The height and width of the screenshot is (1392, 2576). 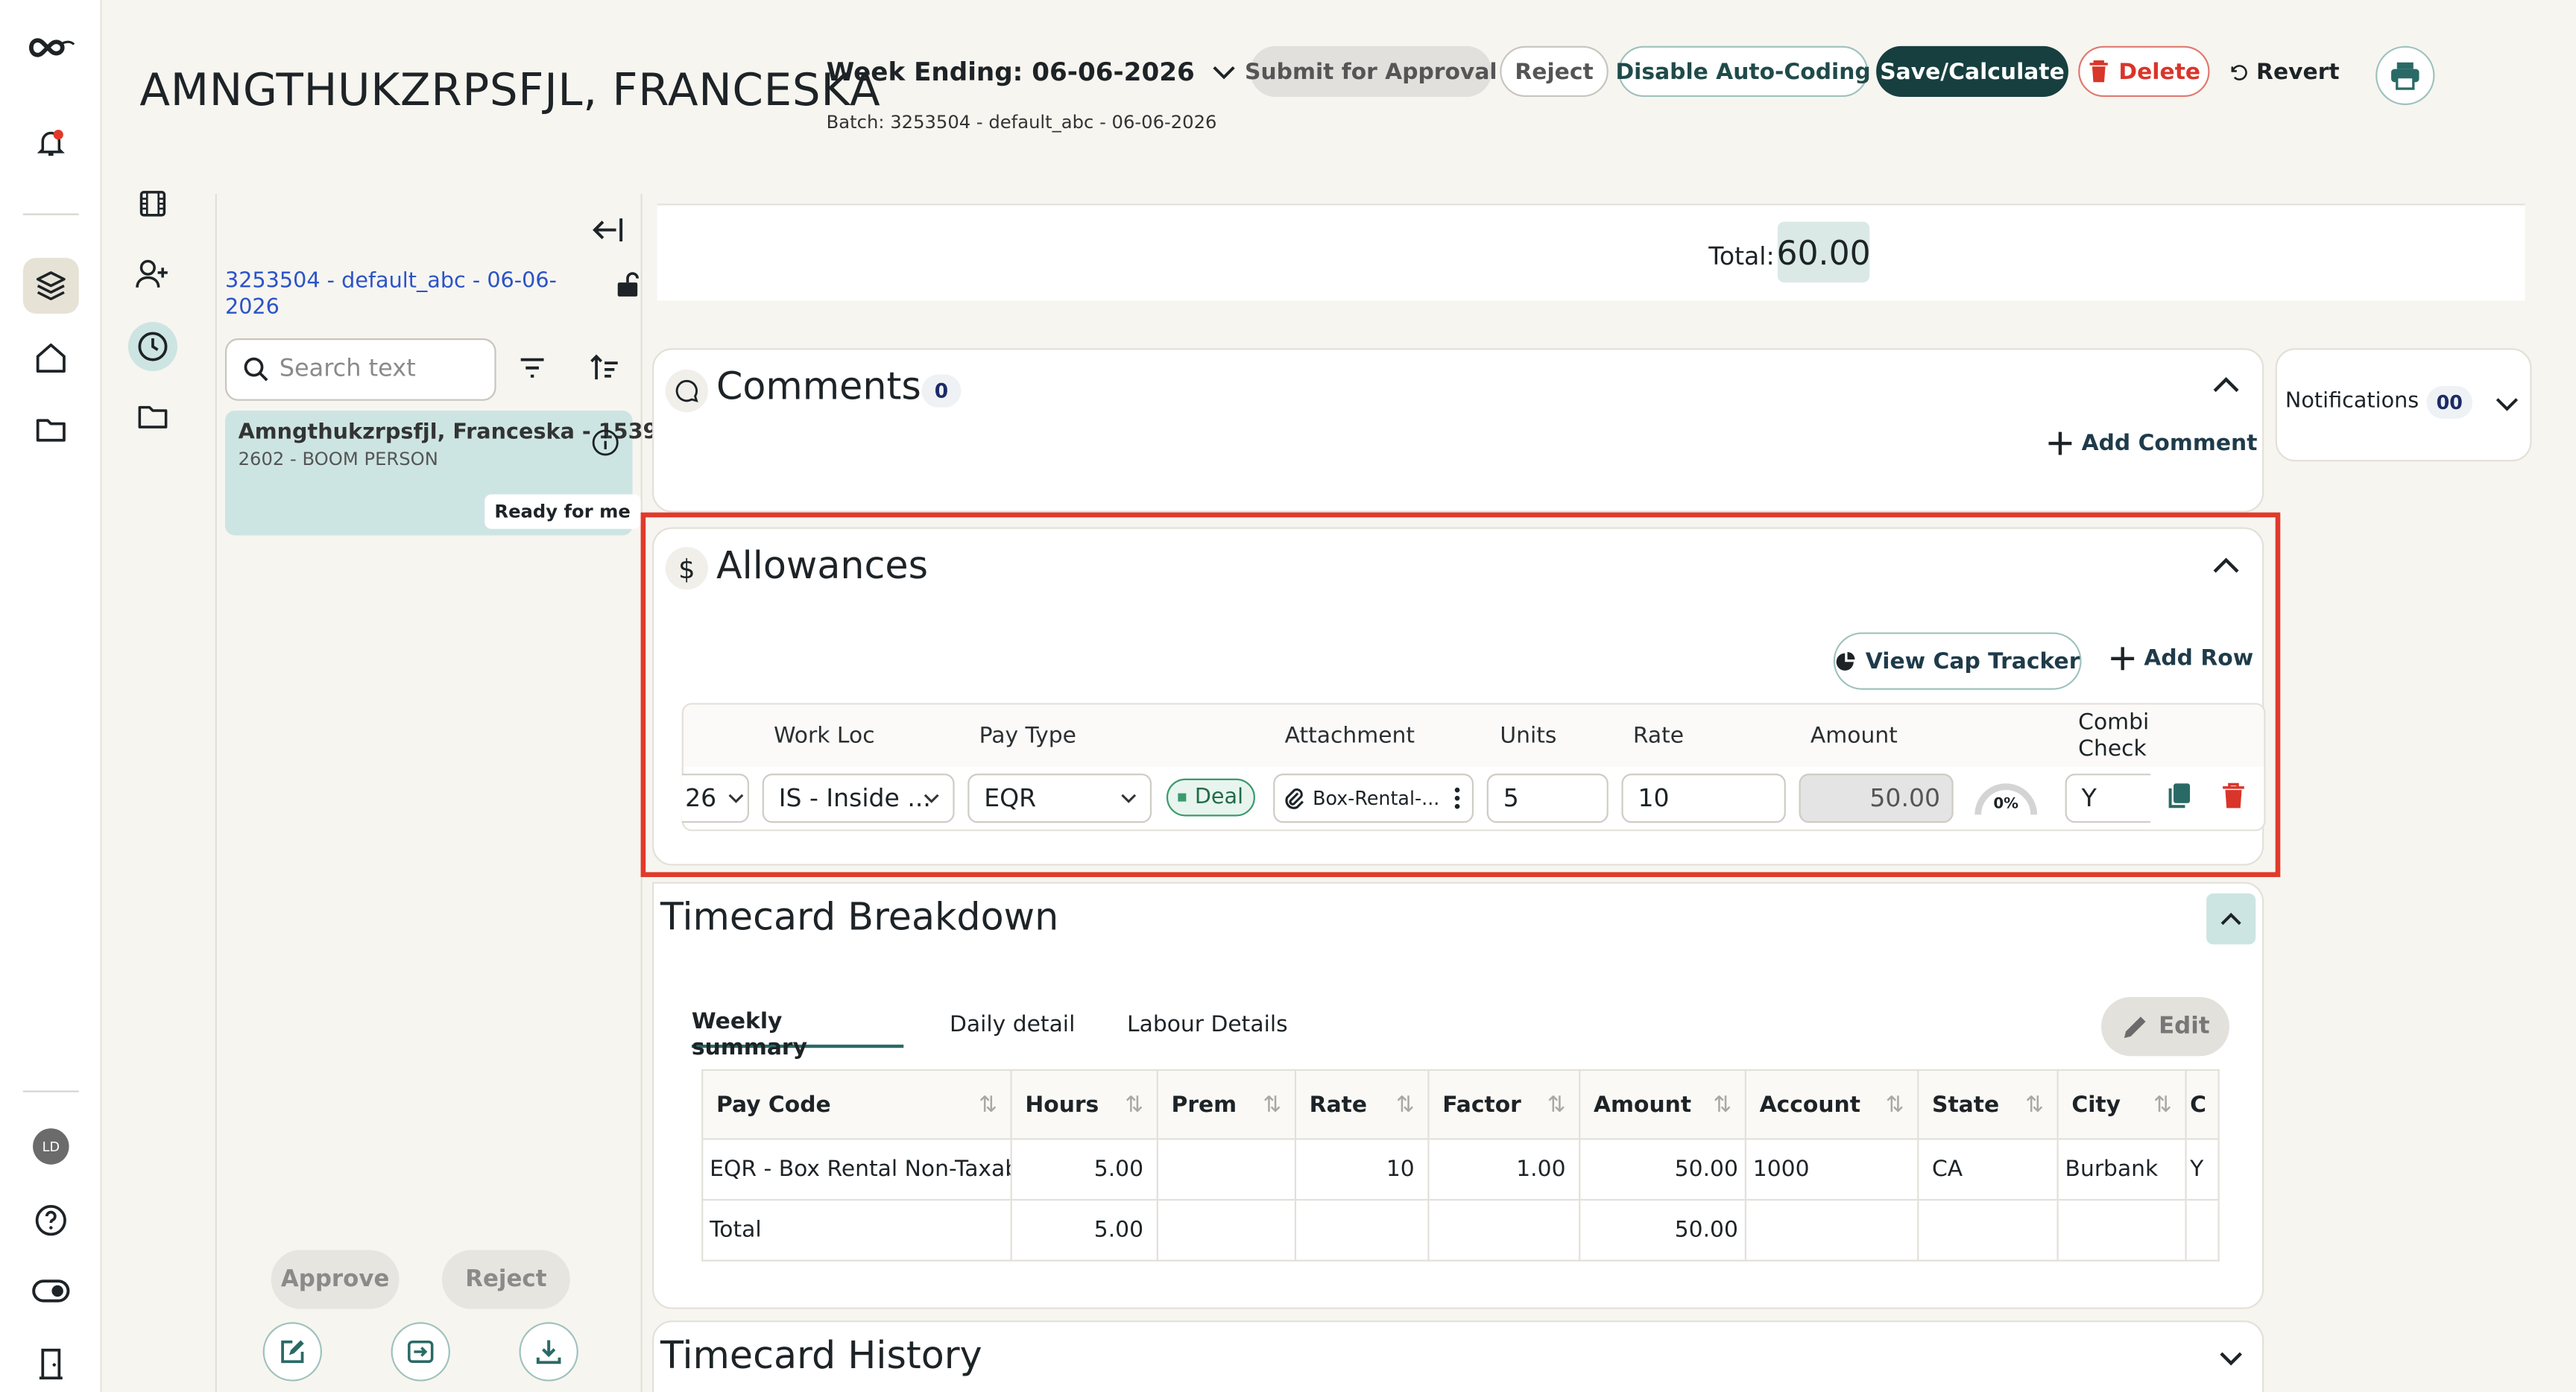 I want to click on printer-icon, so click(x=2405, y=76).